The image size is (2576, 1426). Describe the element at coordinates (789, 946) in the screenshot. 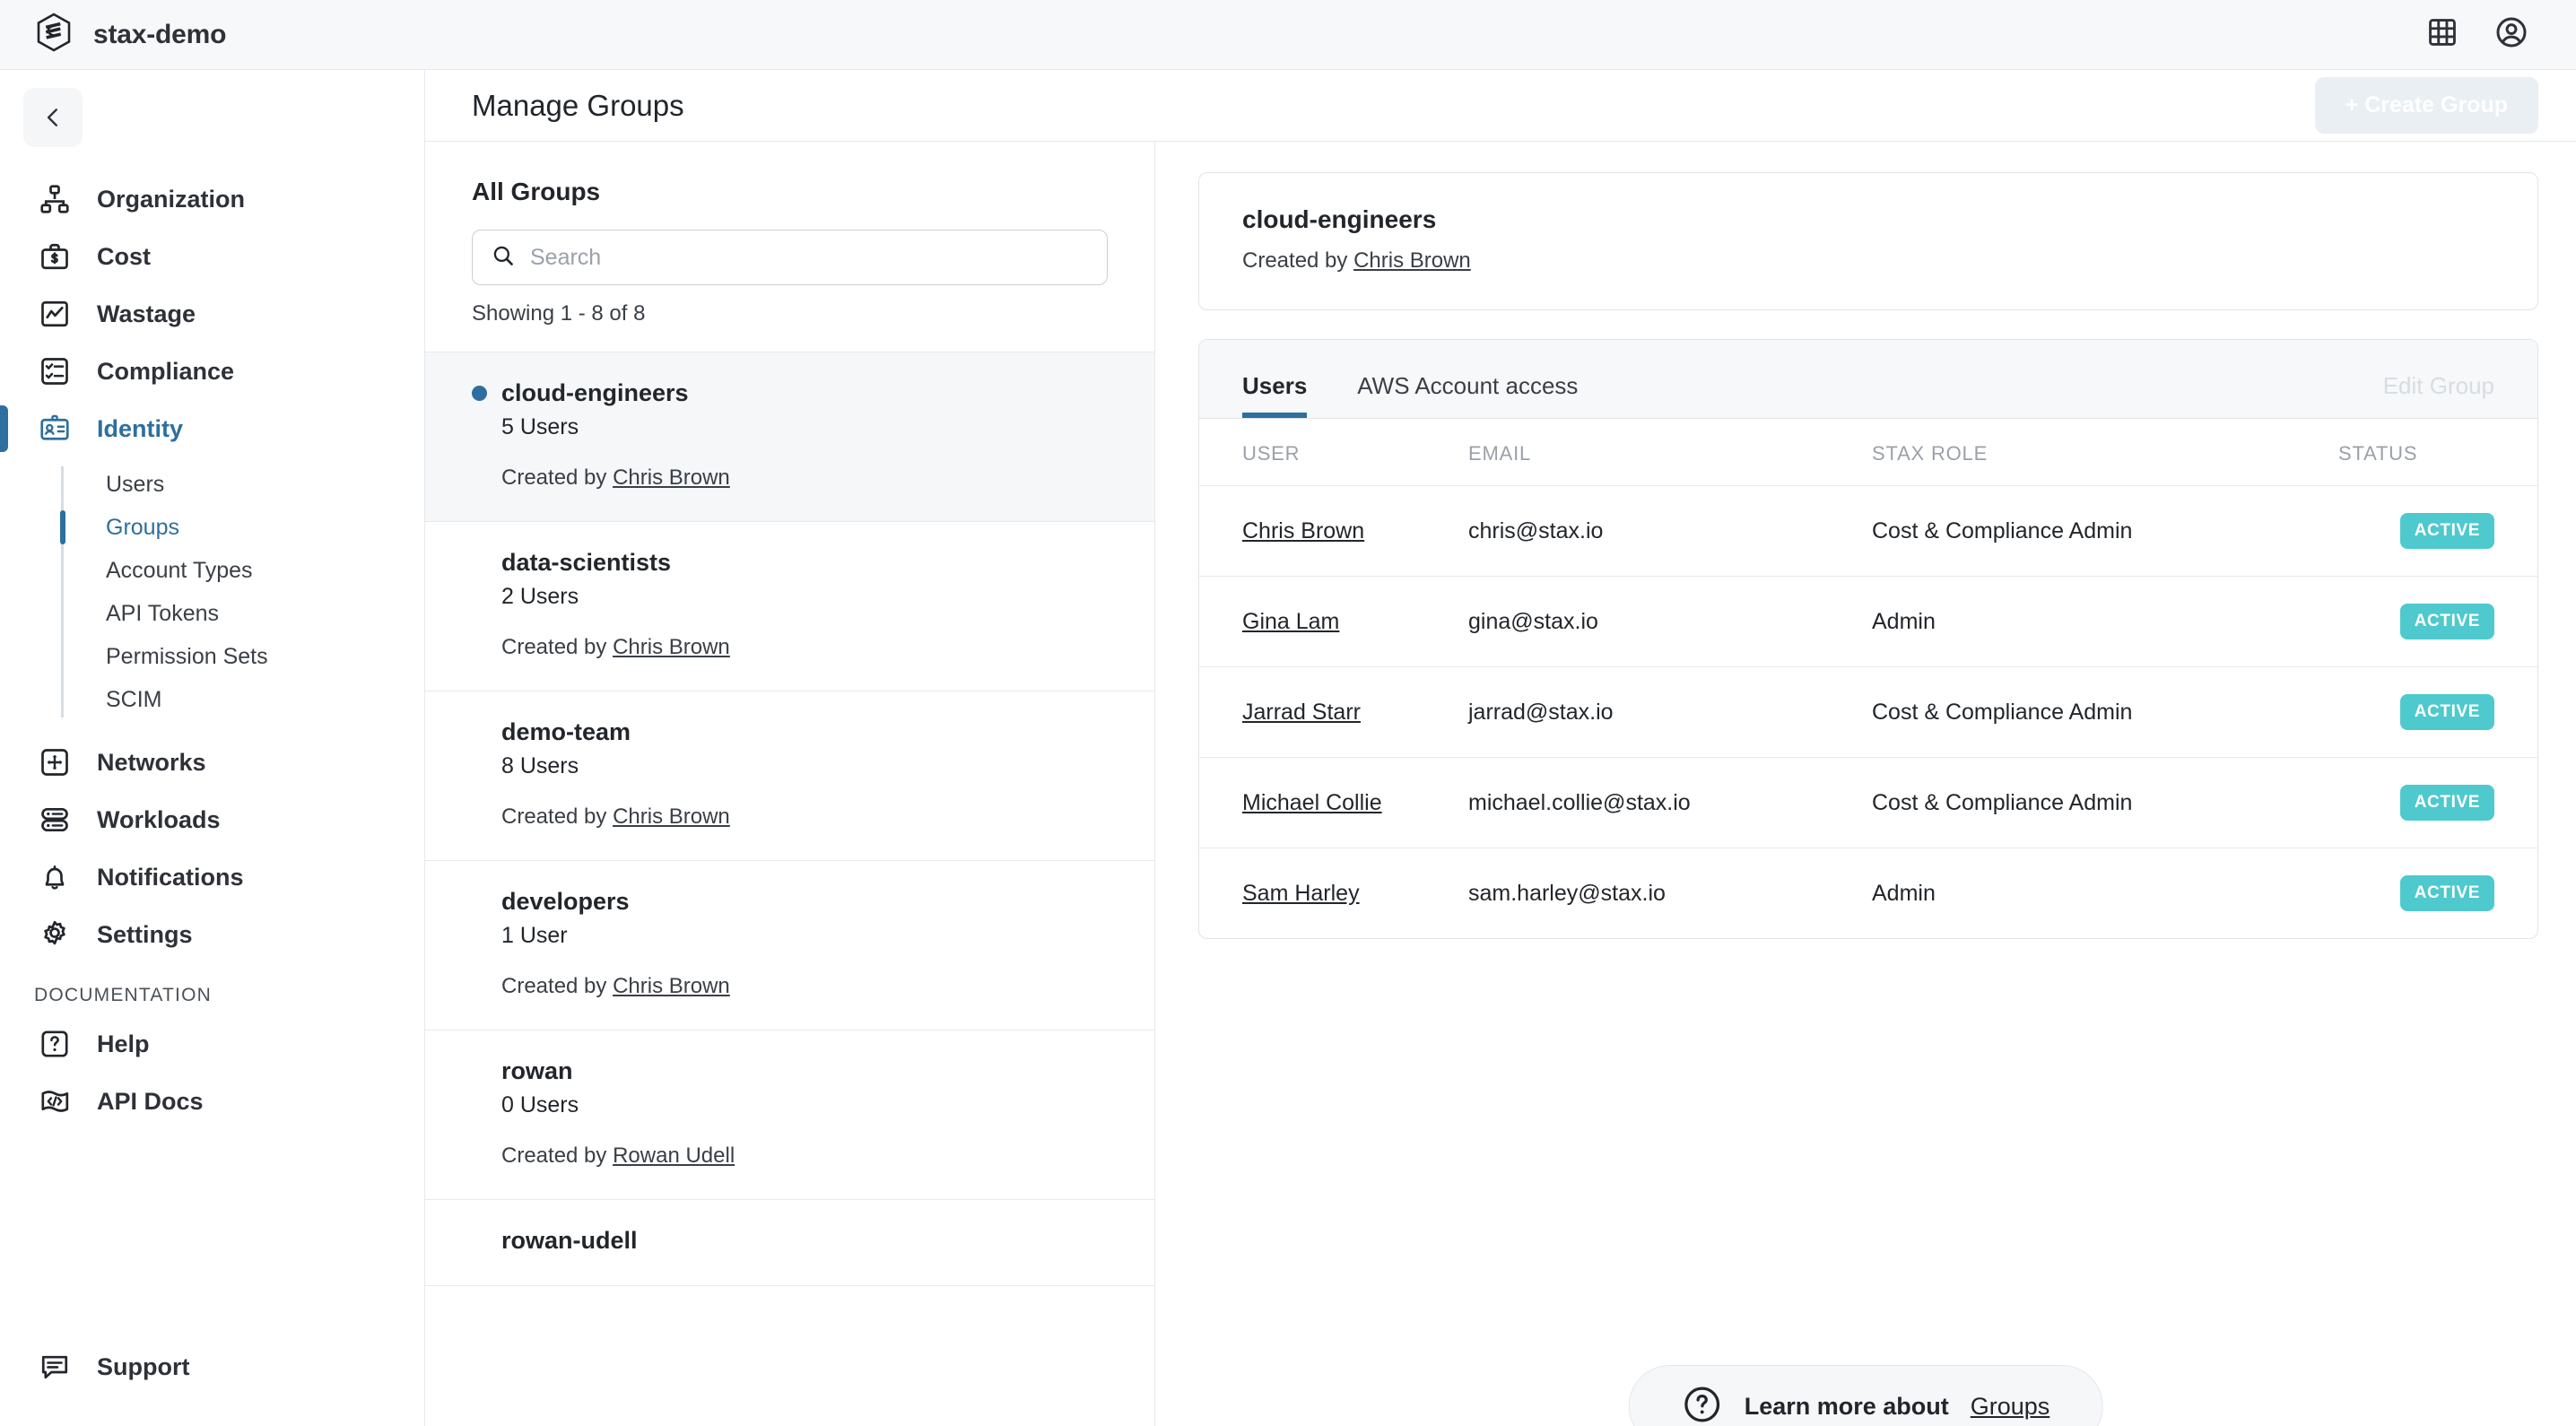

I see `group-list-item: developers 1 User Created by Chris Brown` at that location.